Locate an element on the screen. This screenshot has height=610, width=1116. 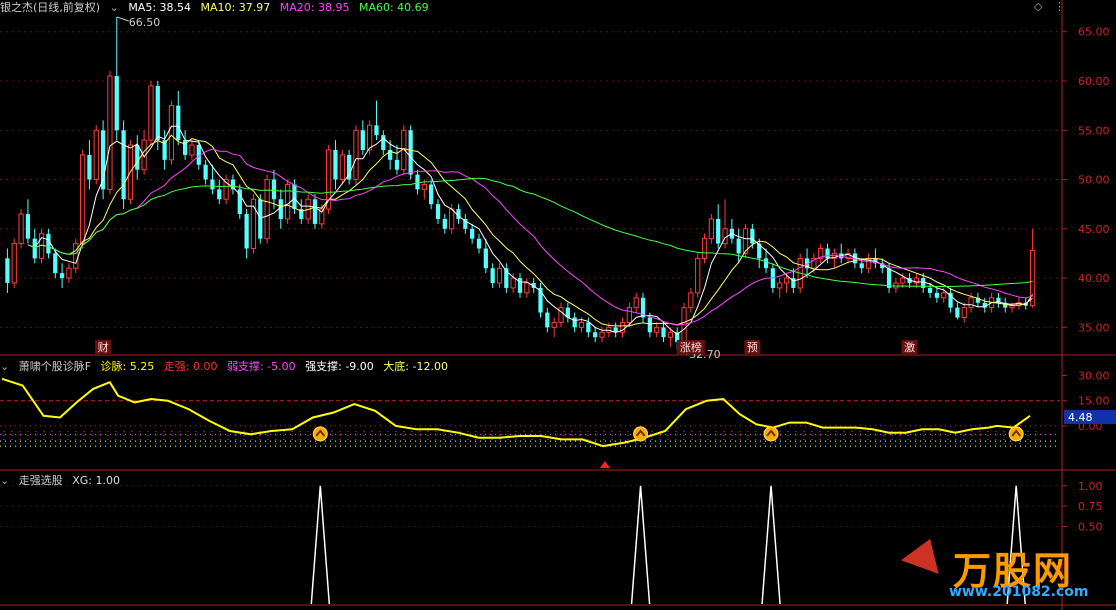
y-tick-label: 60.00 is located at coordinates (1094, 81).